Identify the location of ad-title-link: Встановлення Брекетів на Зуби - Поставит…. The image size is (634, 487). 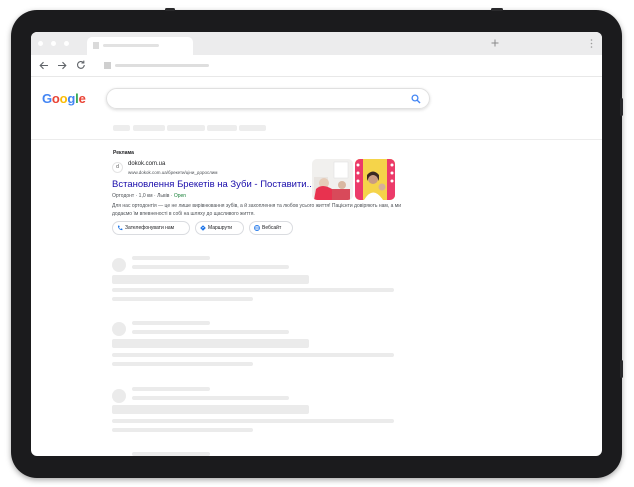
(213, 184).